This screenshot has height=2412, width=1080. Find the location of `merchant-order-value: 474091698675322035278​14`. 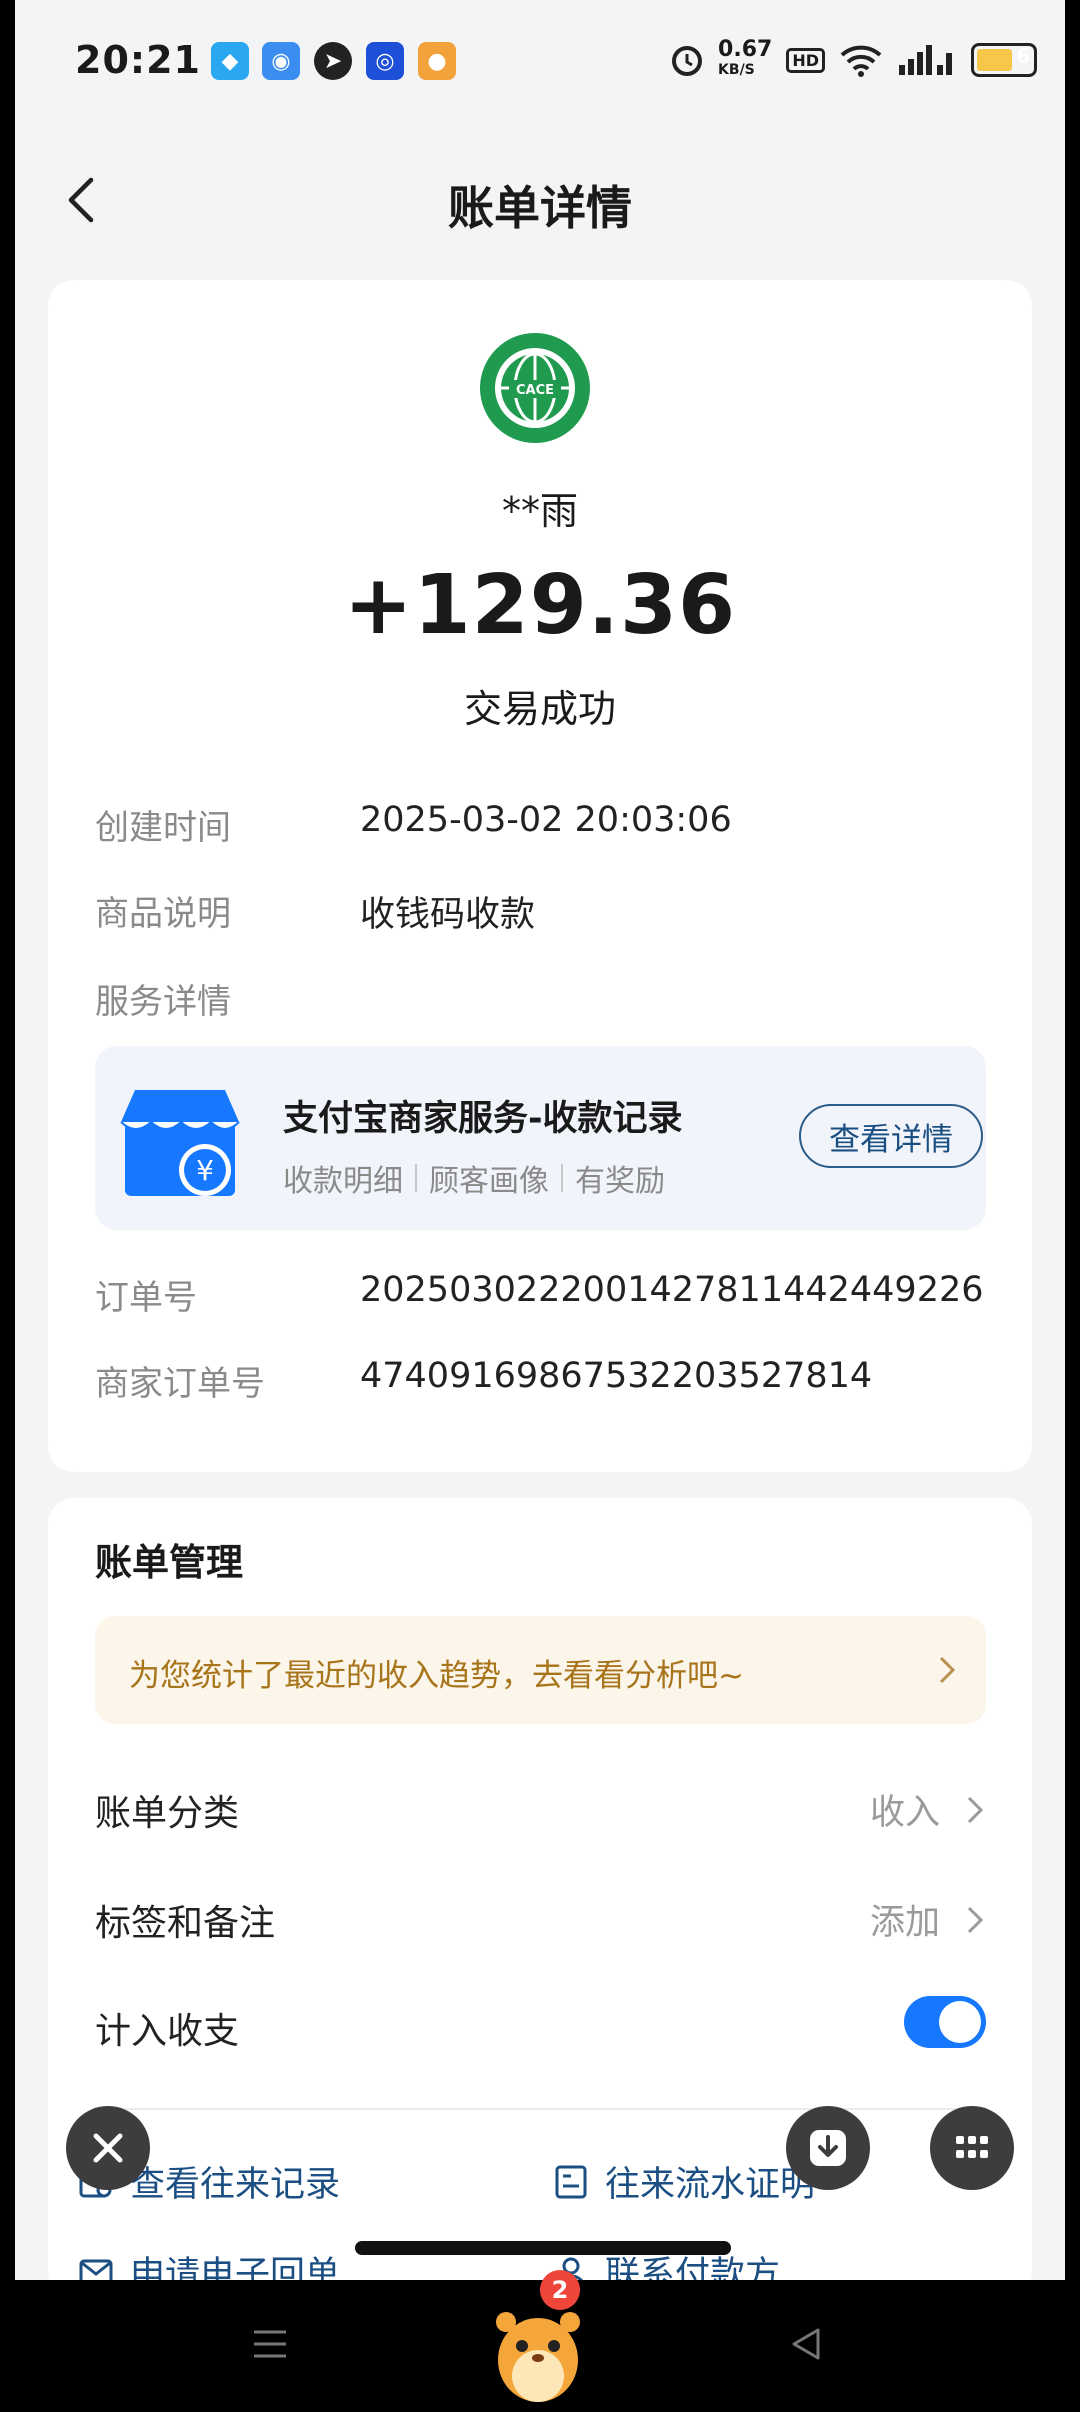

merchant-order-value: 474091698675322035278​14 is located at coordinates (616, 1376).